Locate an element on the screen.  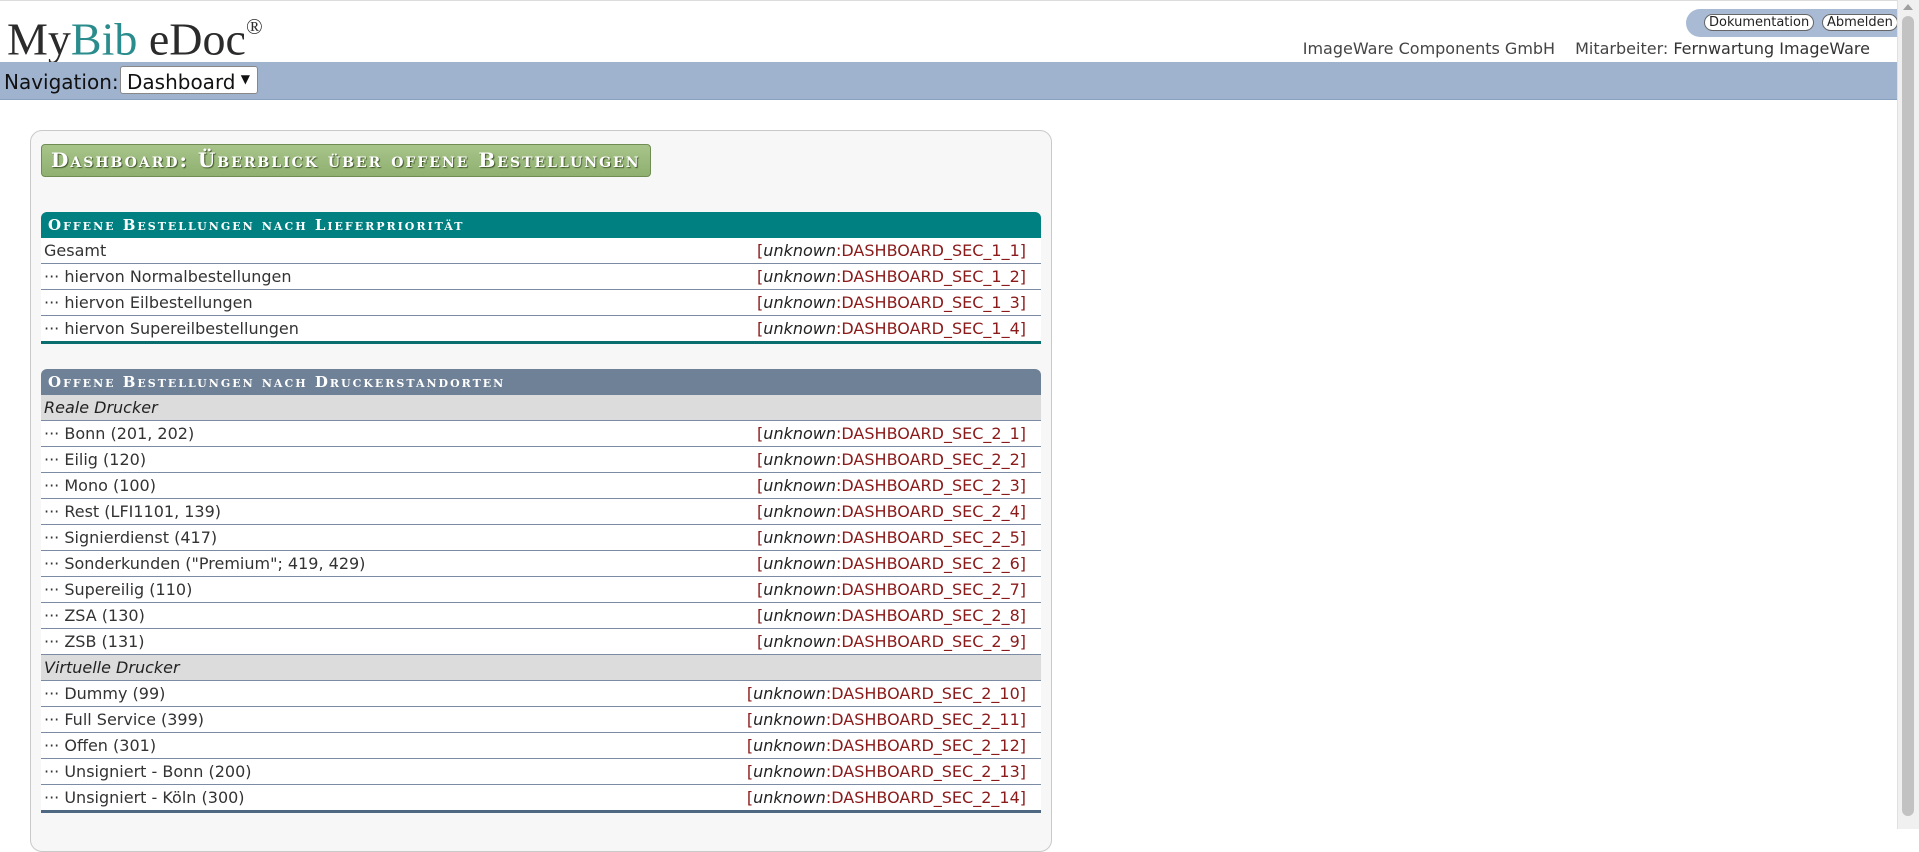
row-value: [unknown:DASHBOARD_SEC_2_1] is located at coordinates (891, 433).